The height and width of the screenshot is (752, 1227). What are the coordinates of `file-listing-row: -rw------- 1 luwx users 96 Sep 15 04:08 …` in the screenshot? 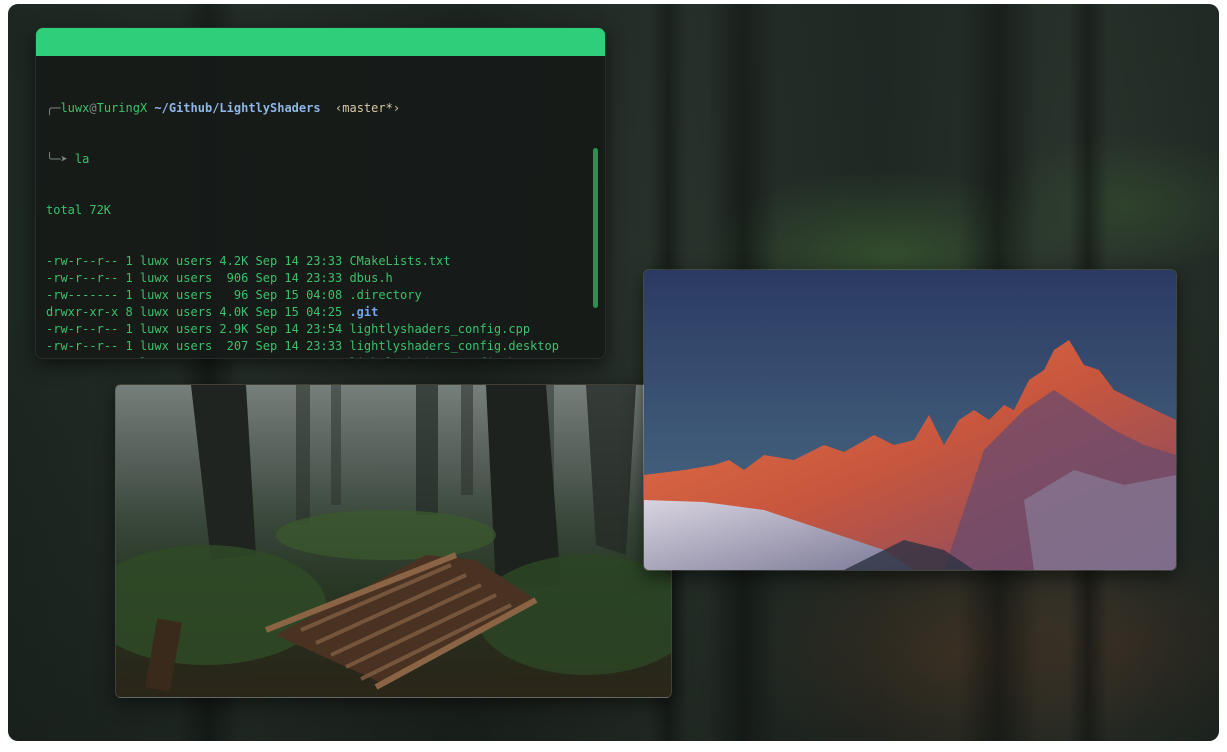 It's located at (315, 295).